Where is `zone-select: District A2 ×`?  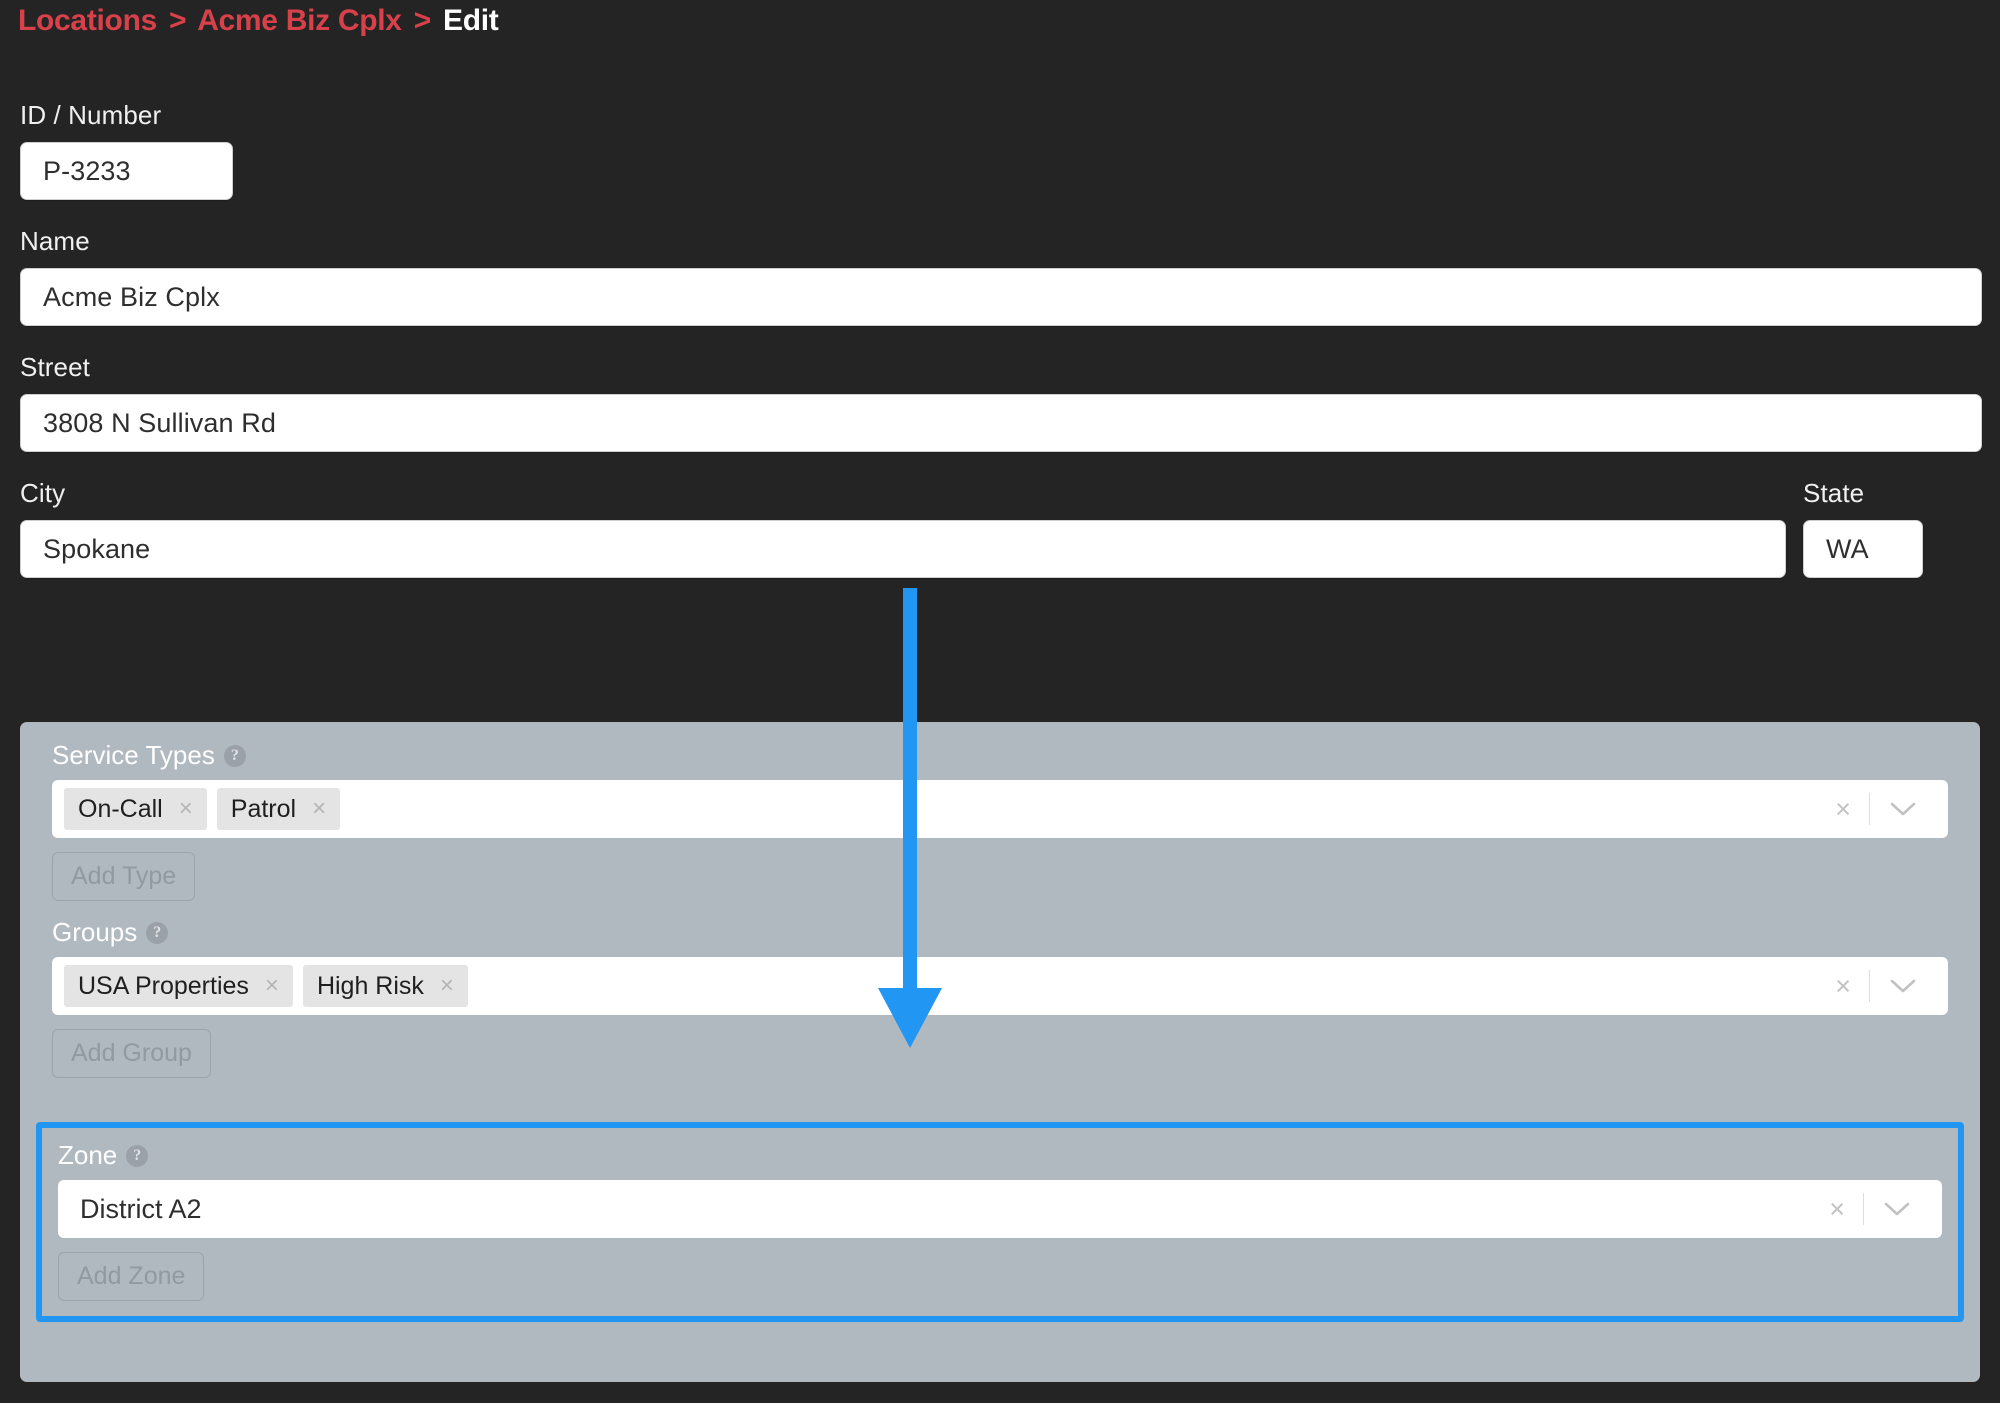 zone-select: District A2 × is located at coordinates (1000, 1209).